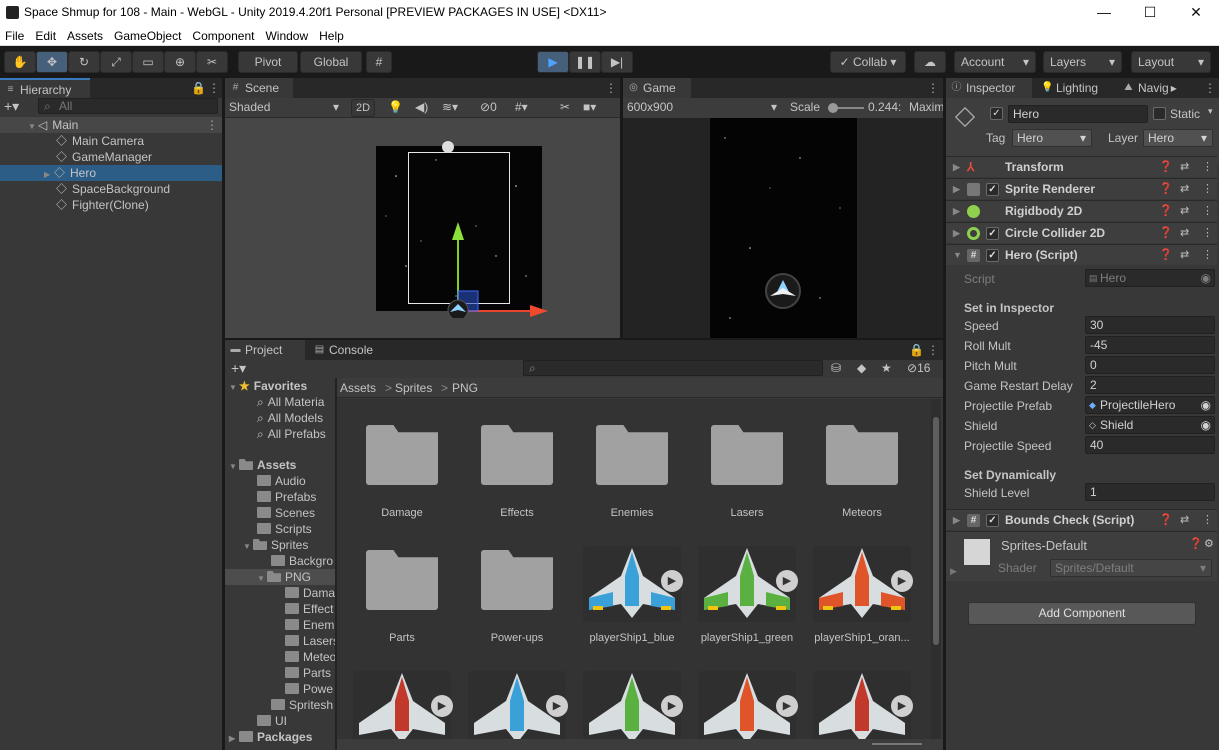 The width and height of the screenshot is (1219, 750). Describe the element at coordinates (266, 386) in the screenshot. I see `favorites-row: ▼ ★ Favorites` at that location.